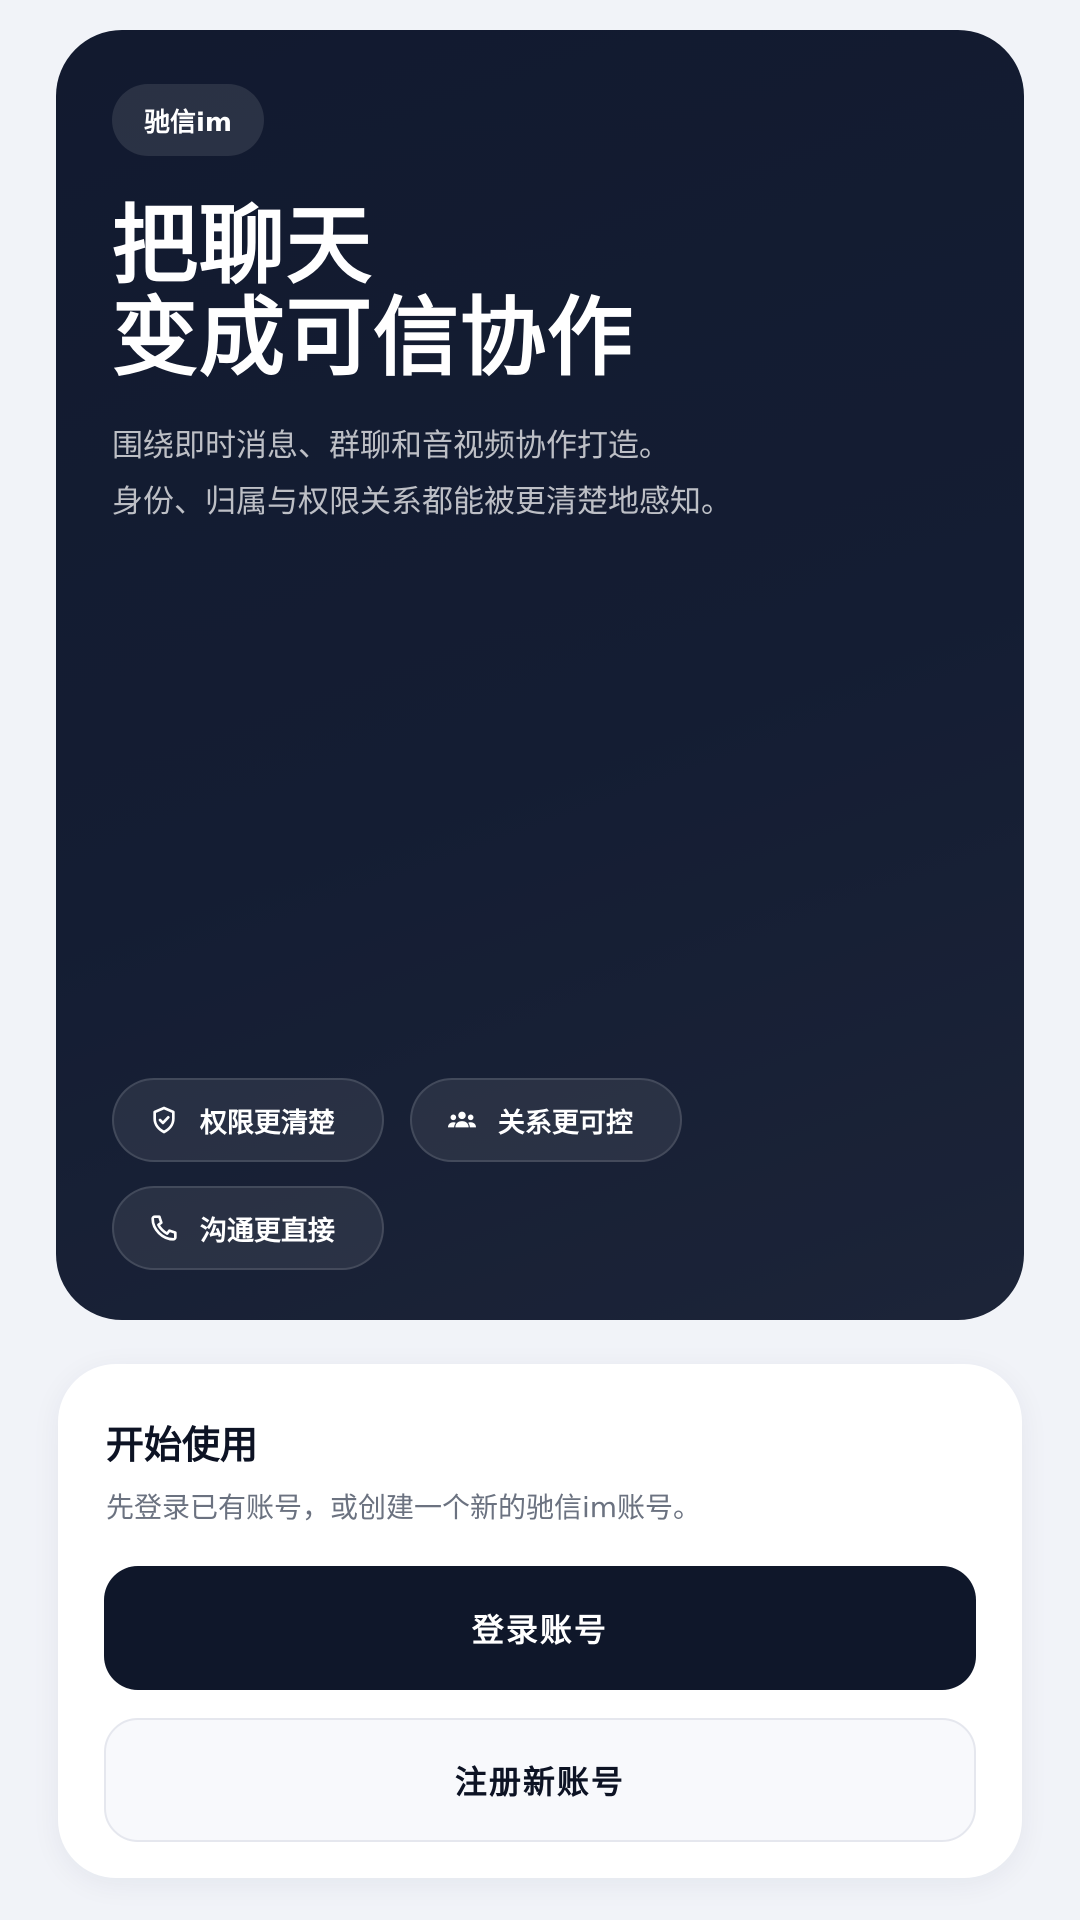 Image resolution: width=1080 pixels, height=1920 pixels. I want to click on feature-chip-relations: 关系更可控, so click(546, 1120).